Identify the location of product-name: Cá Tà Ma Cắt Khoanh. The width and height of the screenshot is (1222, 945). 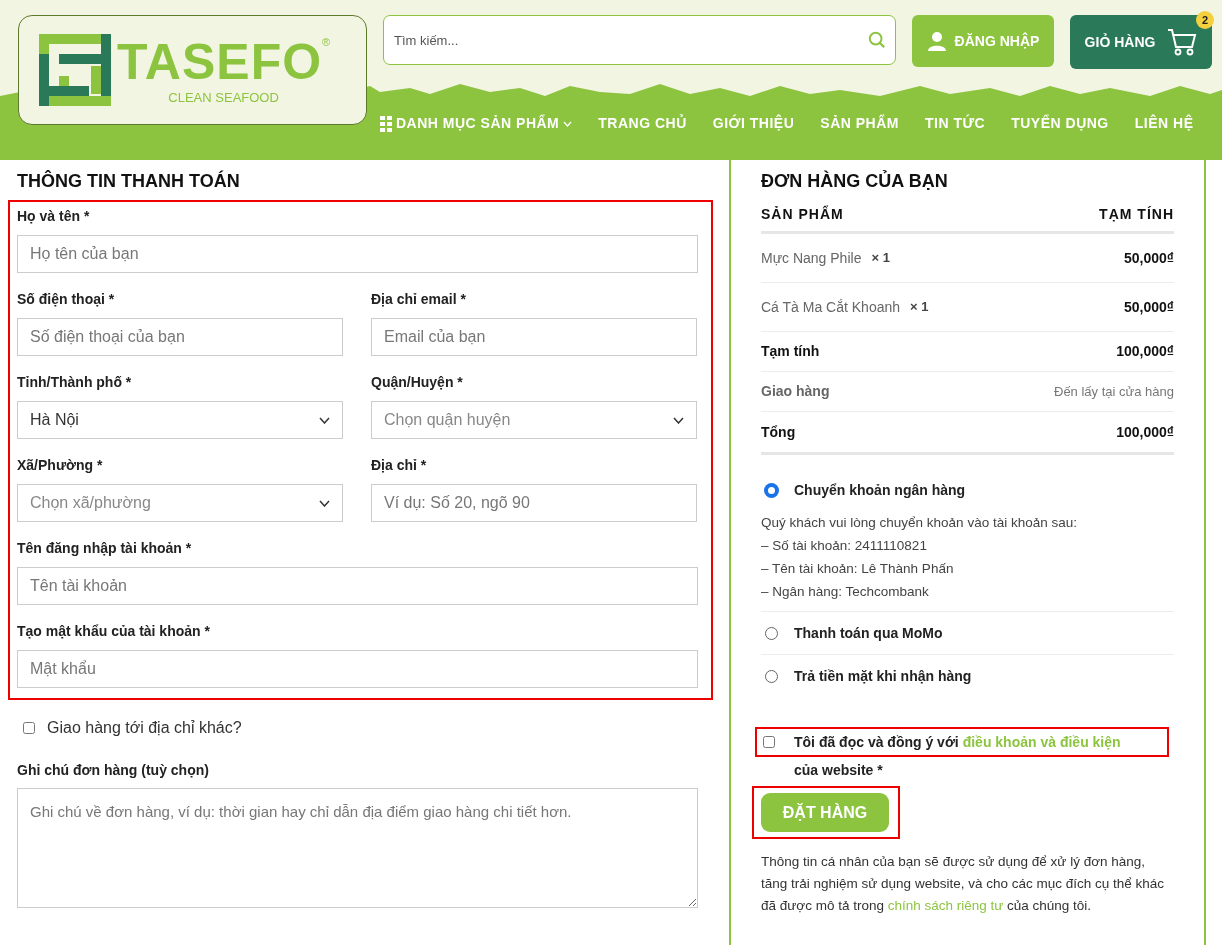
(831, 307).